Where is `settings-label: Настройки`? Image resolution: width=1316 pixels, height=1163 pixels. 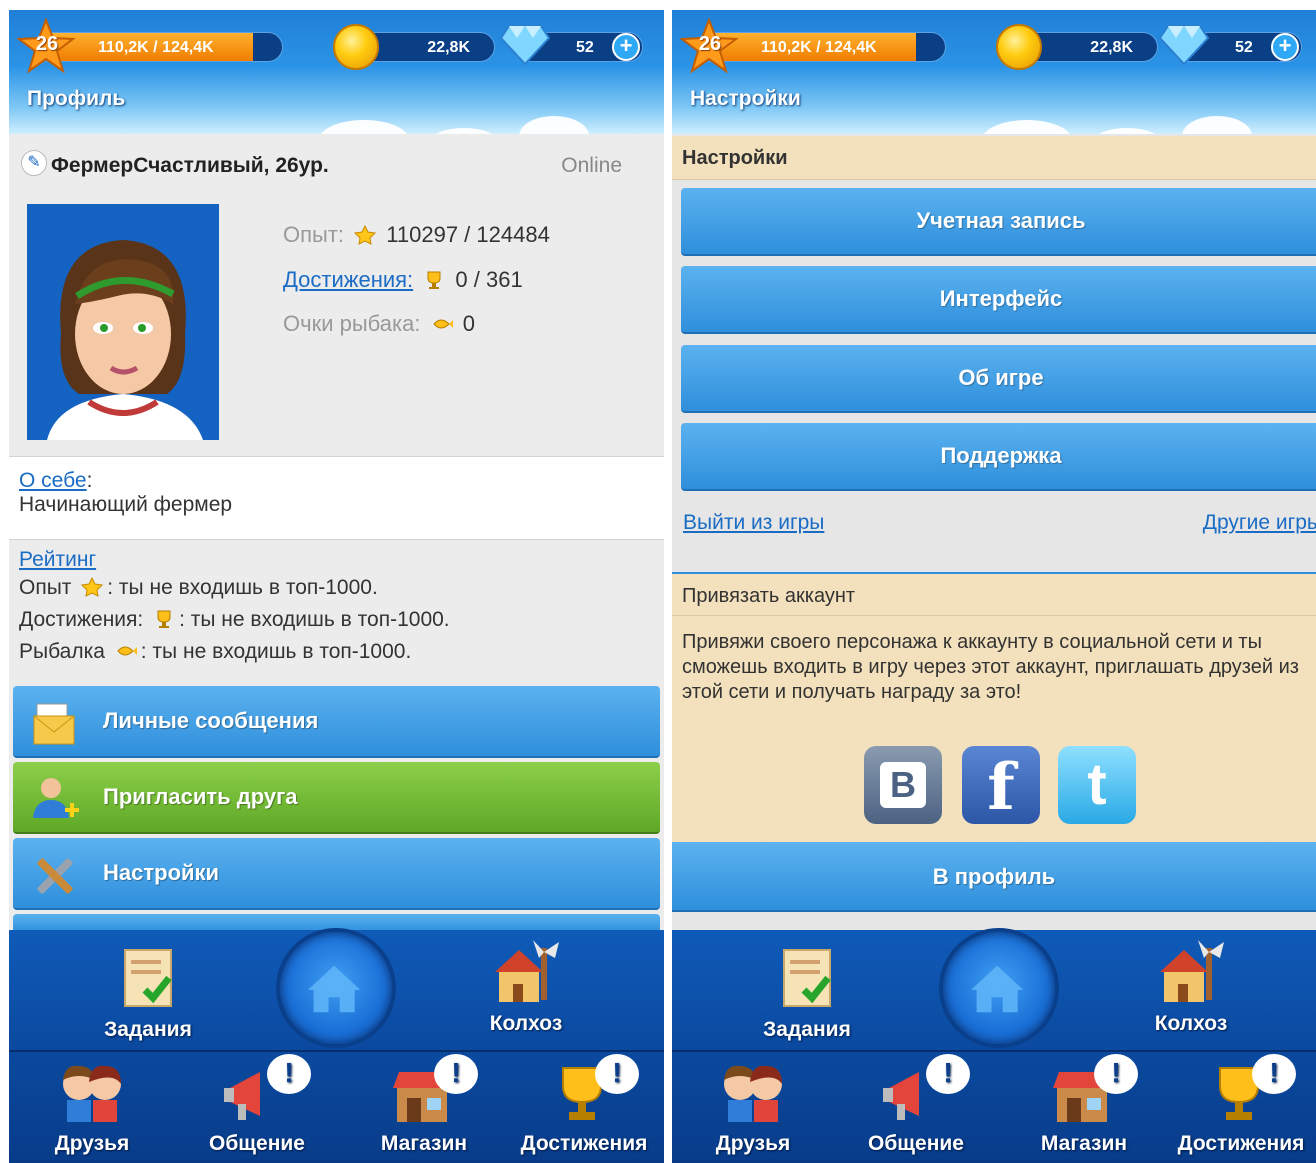
settings-label: Настройки is located at coordinates (161, 872).